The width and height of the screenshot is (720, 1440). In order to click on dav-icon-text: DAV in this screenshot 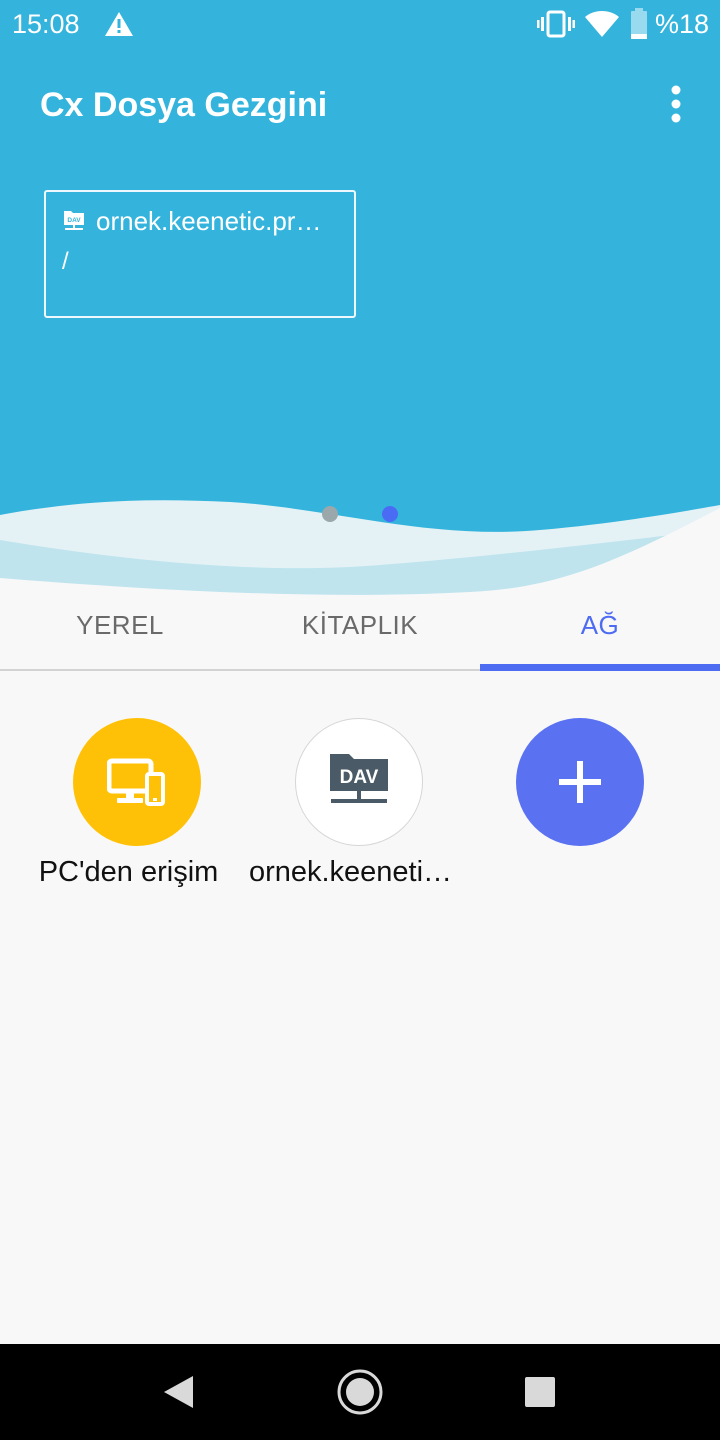, I will do `click(74, 220)`.